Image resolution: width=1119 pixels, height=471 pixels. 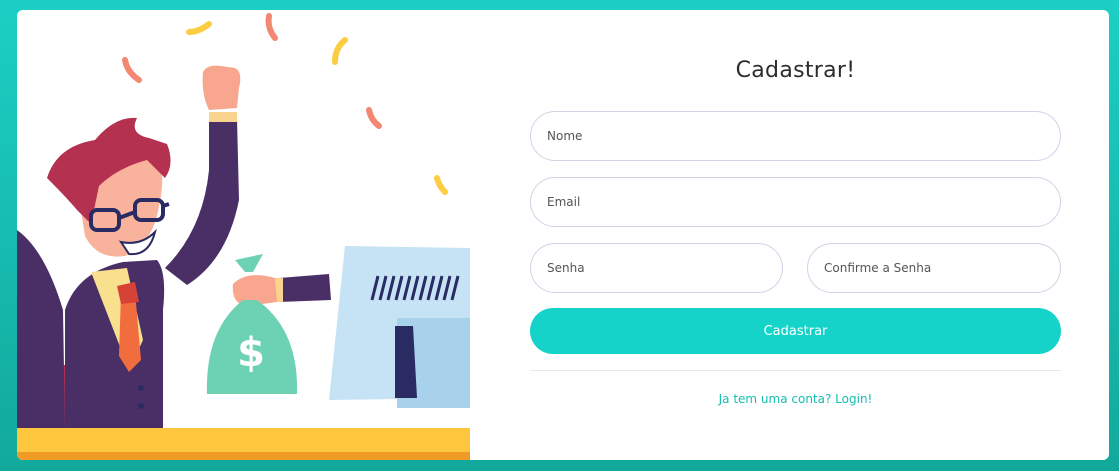 I want to click on page-title: Cadastrar!, so click(x=795, y=70).